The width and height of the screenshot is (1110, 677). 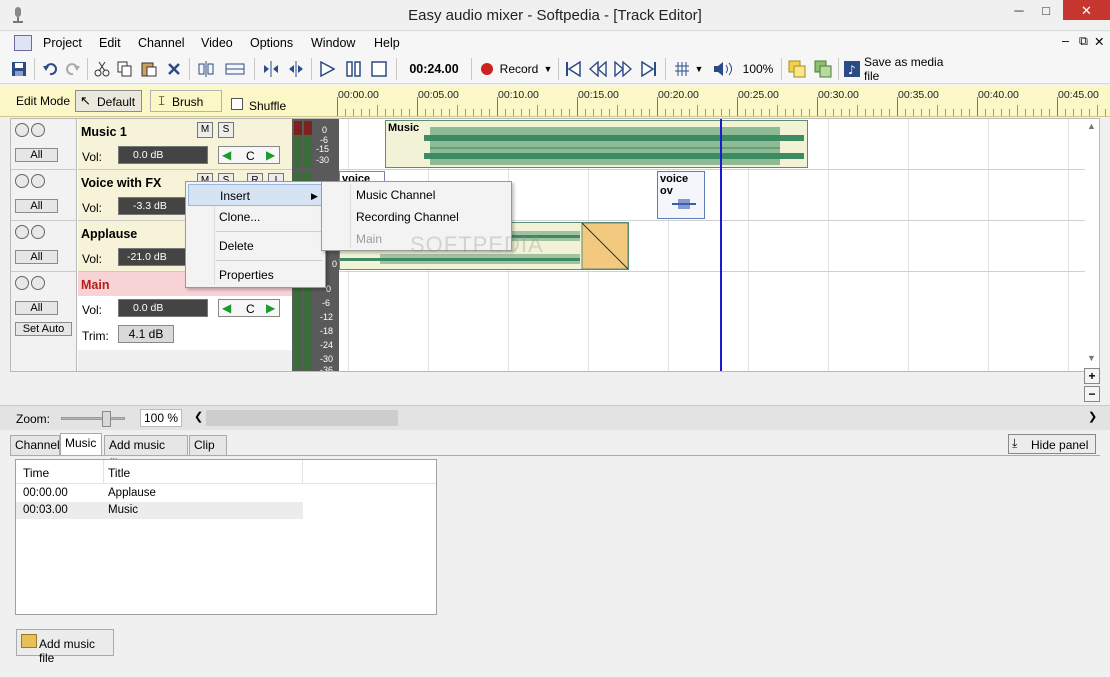 I want to click on trim-value: 4.1 dB, so click(x=146, y=334).